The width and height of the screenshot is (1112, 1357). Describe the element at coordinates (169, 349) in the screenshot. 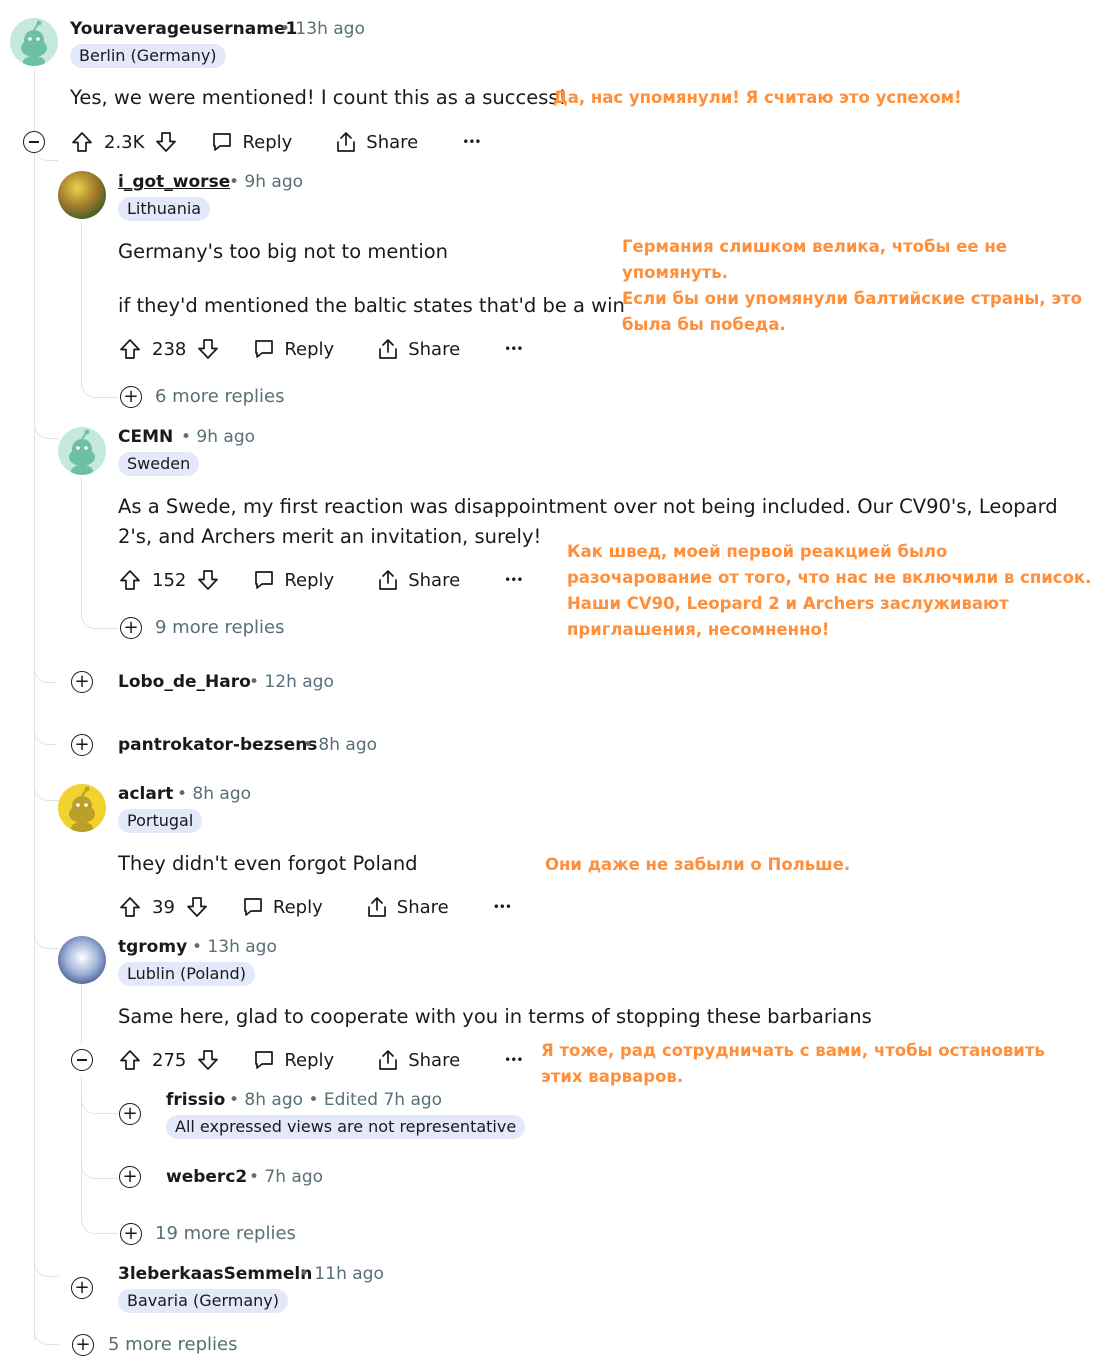

I see `vote-score: 238` at that location.